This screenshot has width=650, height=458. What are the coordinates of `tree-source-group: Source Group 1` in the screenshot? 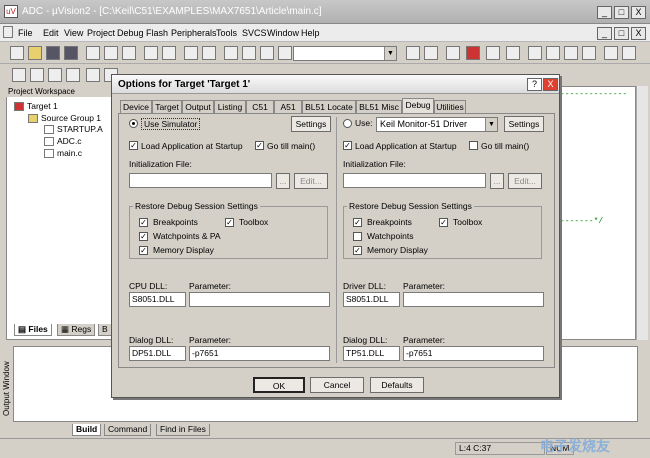 It's located at (64, 118).